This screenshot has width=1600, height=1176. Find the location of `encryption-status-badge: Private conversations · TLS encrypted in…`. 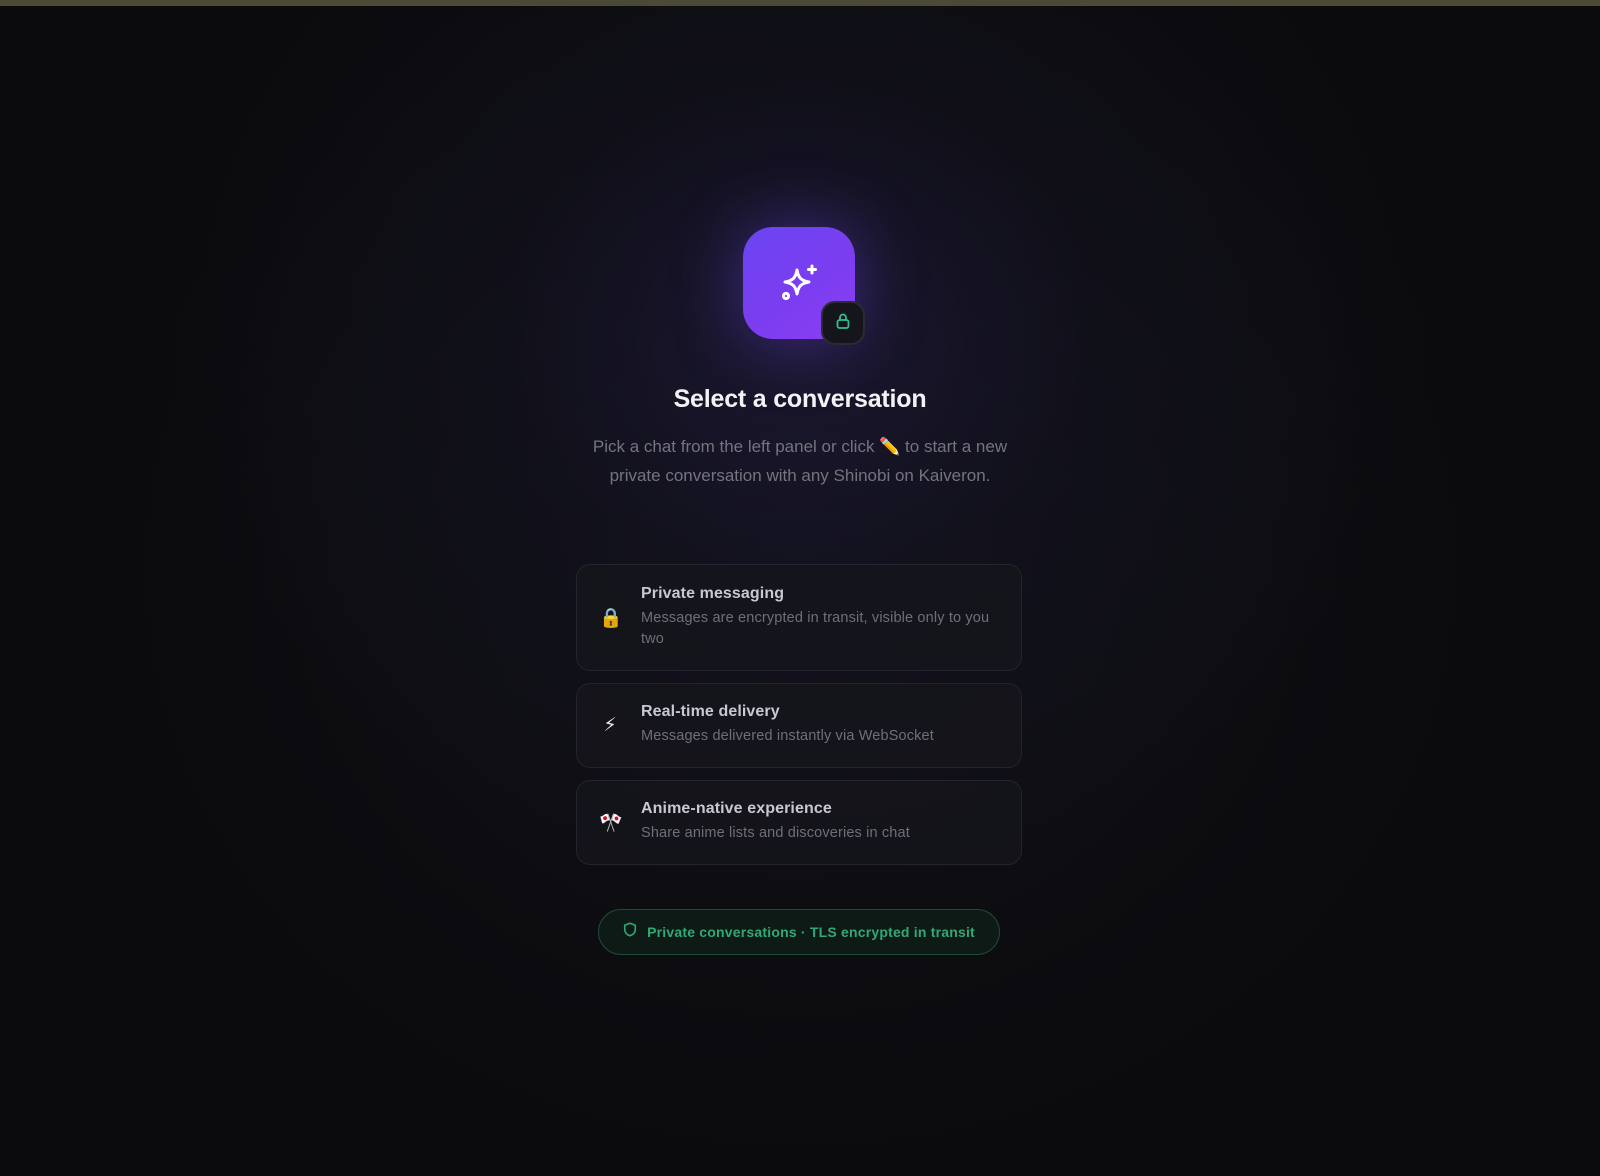

encryption-status-badge: Private conversations · TLS encrypted in… is located at coordinates (799, 932).